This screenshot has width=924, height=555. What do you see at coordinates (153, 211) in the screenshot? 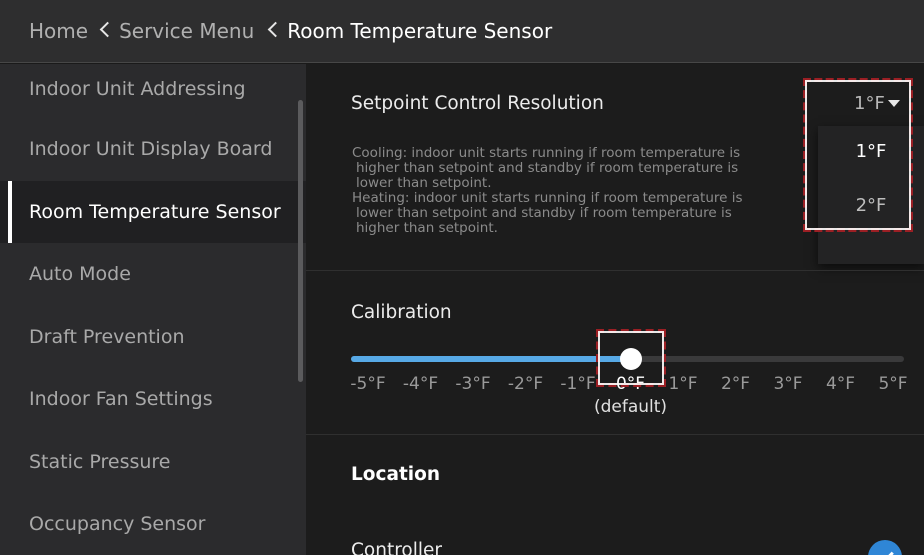
I see `sidebar-item-room-temperature-sensor: Room Temperature Sensor` at bounding box center [153, 211].